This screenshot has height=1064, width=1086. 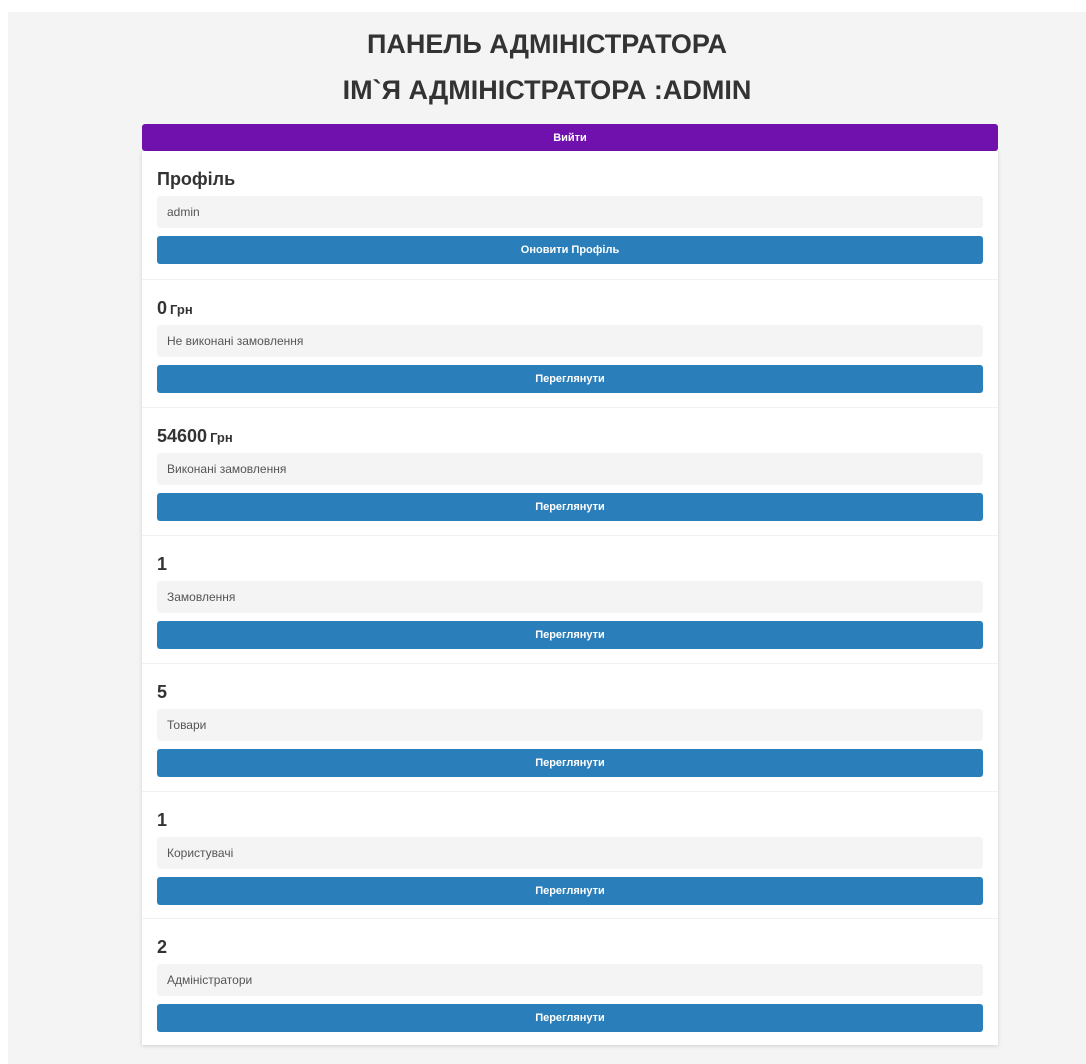 I want to click on view-users-button: Переглянути, so click(x=570, y=891).